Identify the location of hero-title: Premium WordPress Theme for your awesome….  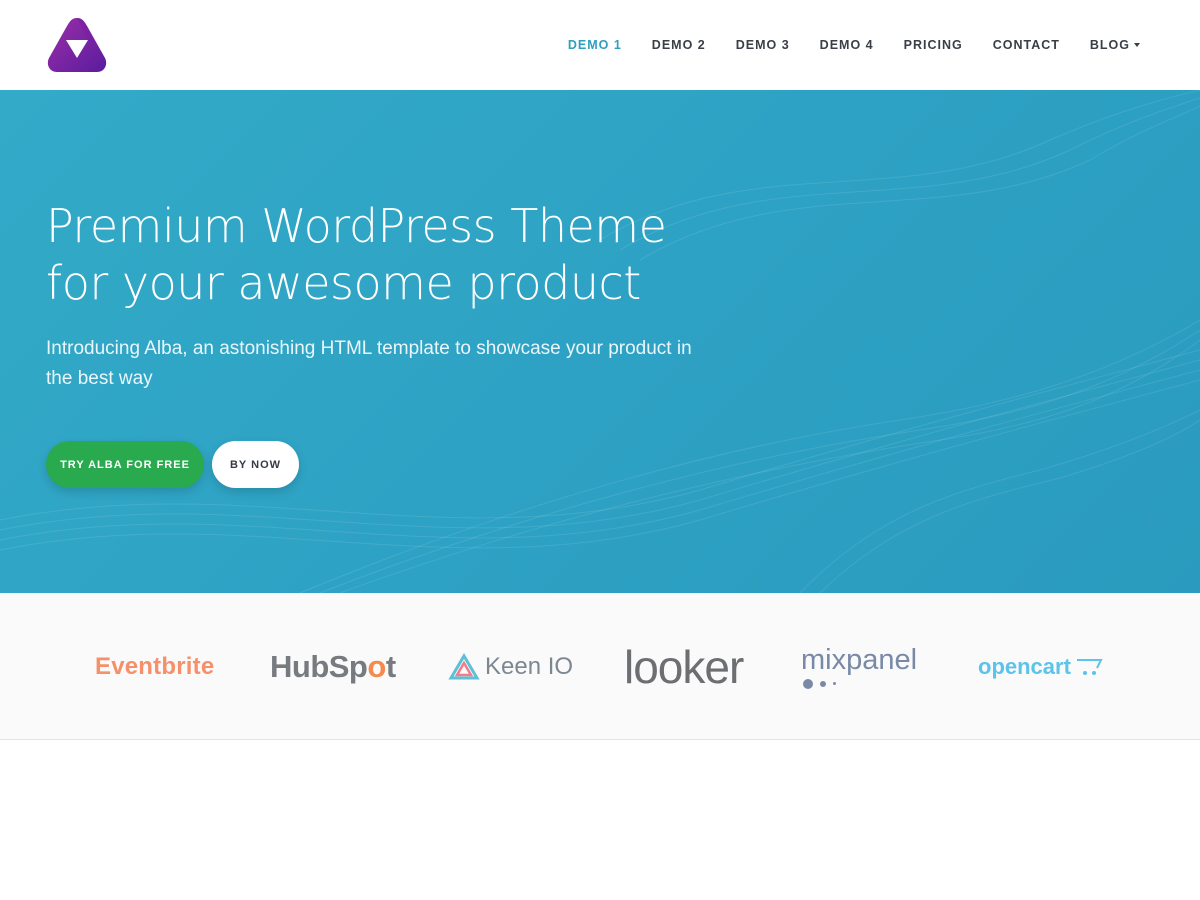
(396, 255).